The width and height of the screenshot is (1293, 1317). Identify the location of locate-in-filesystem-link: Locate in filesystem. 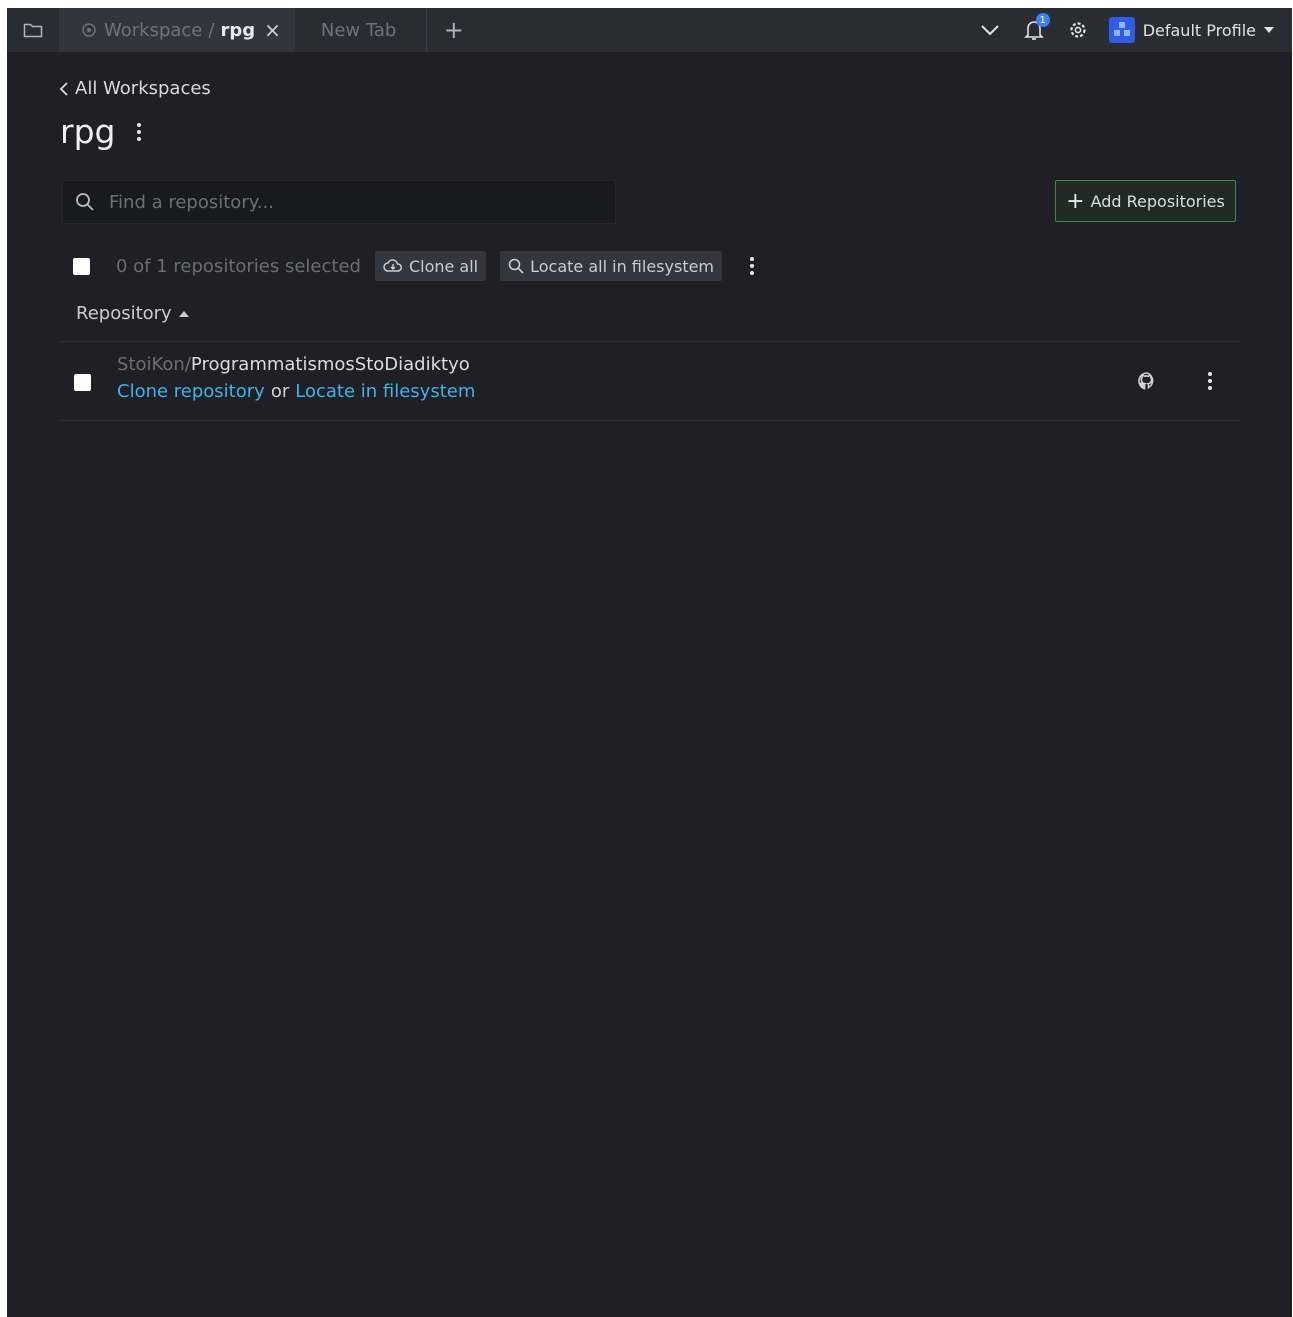
(385, 391).